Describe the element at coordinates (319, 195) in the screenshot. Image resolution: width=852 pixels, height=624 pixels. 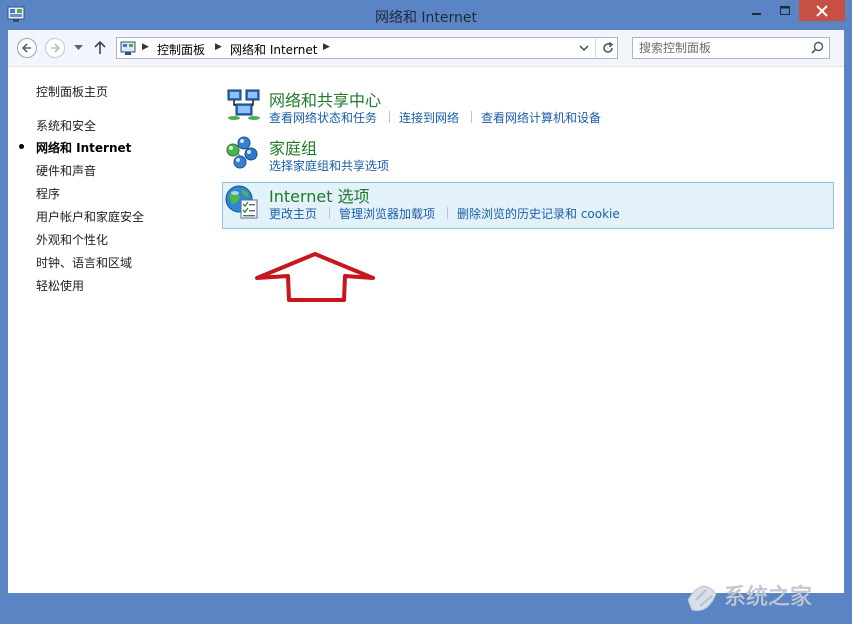
I see `internet-options-title: Internet 选项` at that location.